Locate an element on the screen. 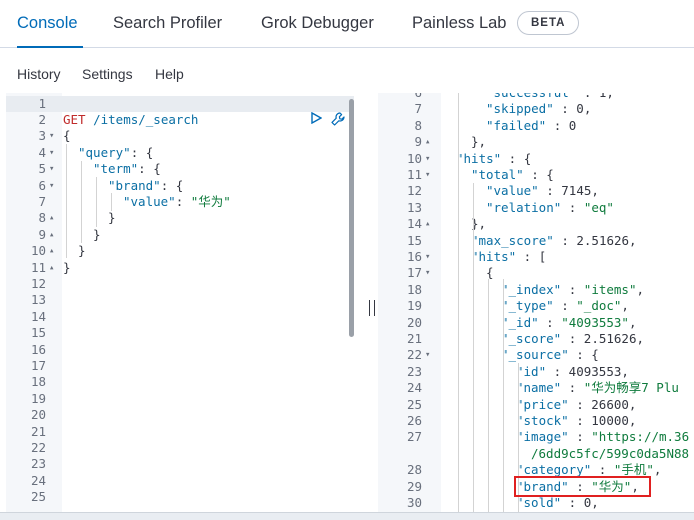 The image size is (694, 520). json-key: "image" is located at coordinates (542, 437).